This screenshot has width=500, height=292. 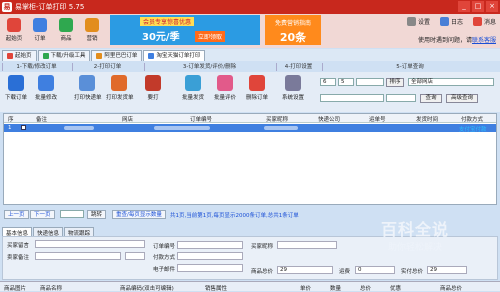 I want to click on group-print-settings: 4-打印设置, so click(x=298, y=67).